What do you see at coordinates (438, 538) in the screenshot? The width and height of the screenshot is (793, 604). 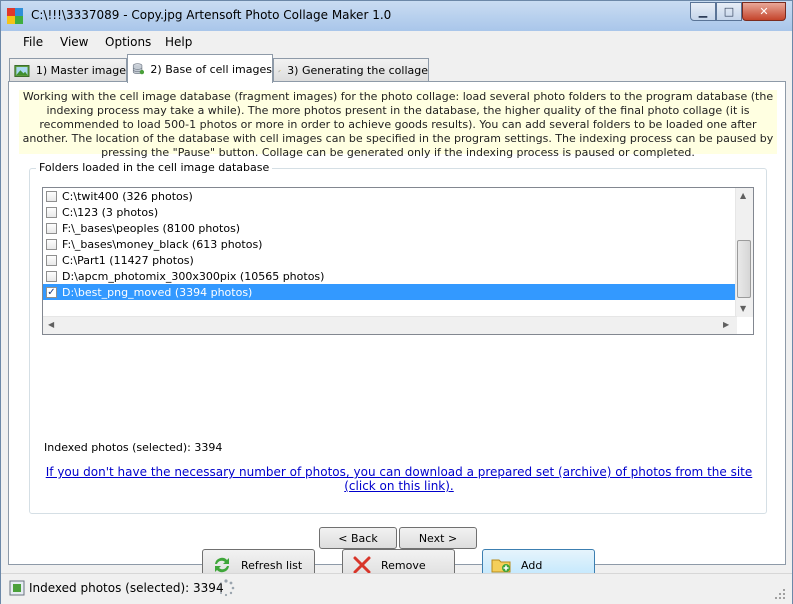 I see `next-button: Next >` at bounding box center [438, 538].